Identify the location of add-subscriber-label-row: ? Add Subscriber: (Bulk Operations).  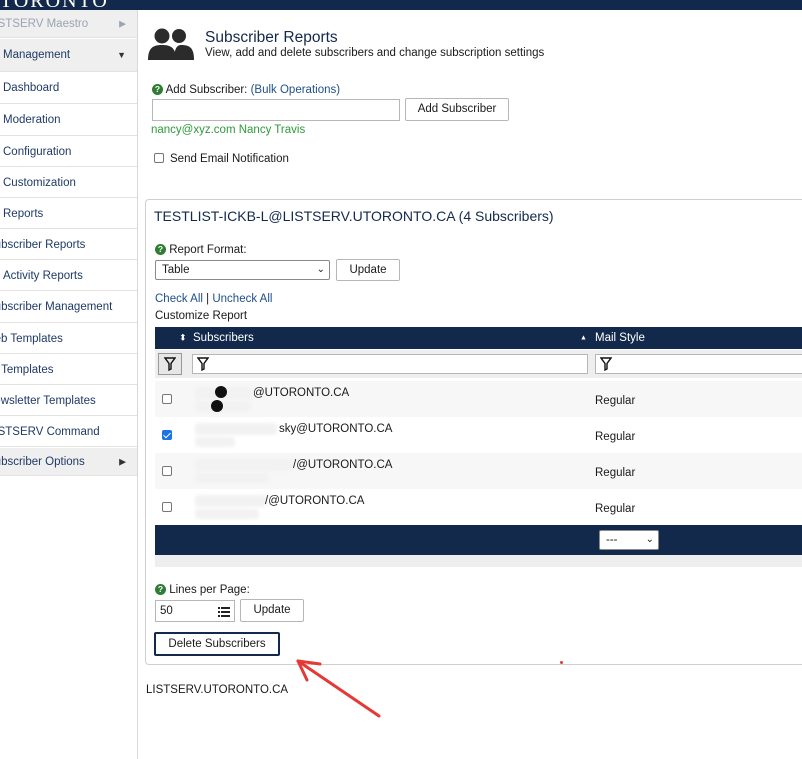
(246, 90).